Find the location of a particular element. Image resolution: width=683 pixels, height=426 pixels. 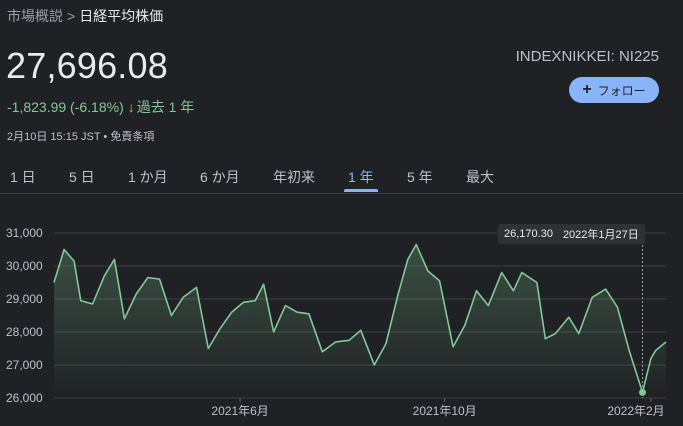

breadcrumb: 市場概説 > 日経平均株価 is located at coordinates (85, 16).